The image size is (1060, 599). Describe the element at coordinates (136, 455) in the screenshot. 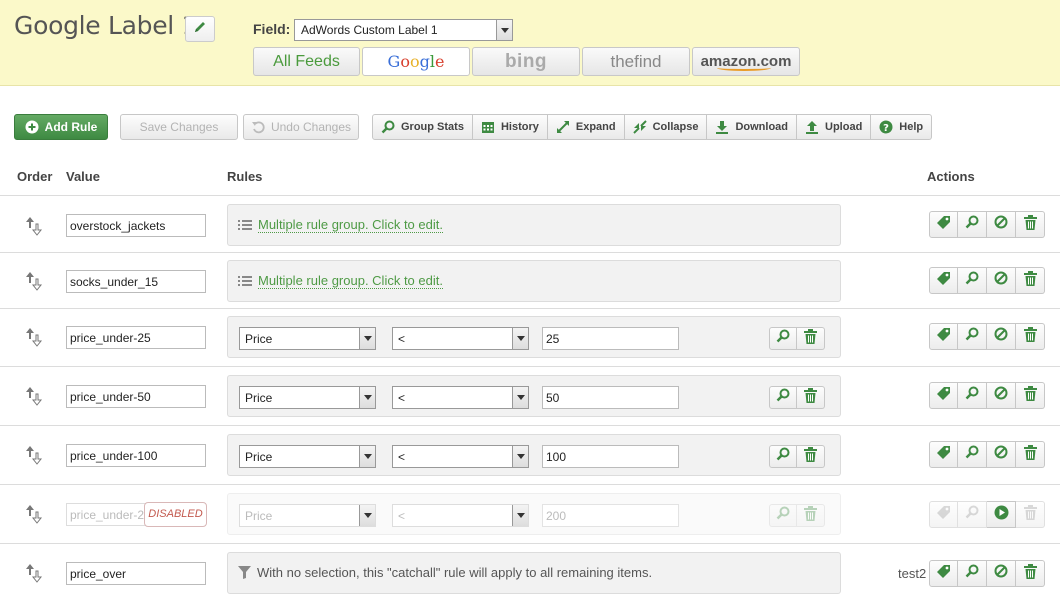

I see `rule-value-input: price_under-100` at that location.